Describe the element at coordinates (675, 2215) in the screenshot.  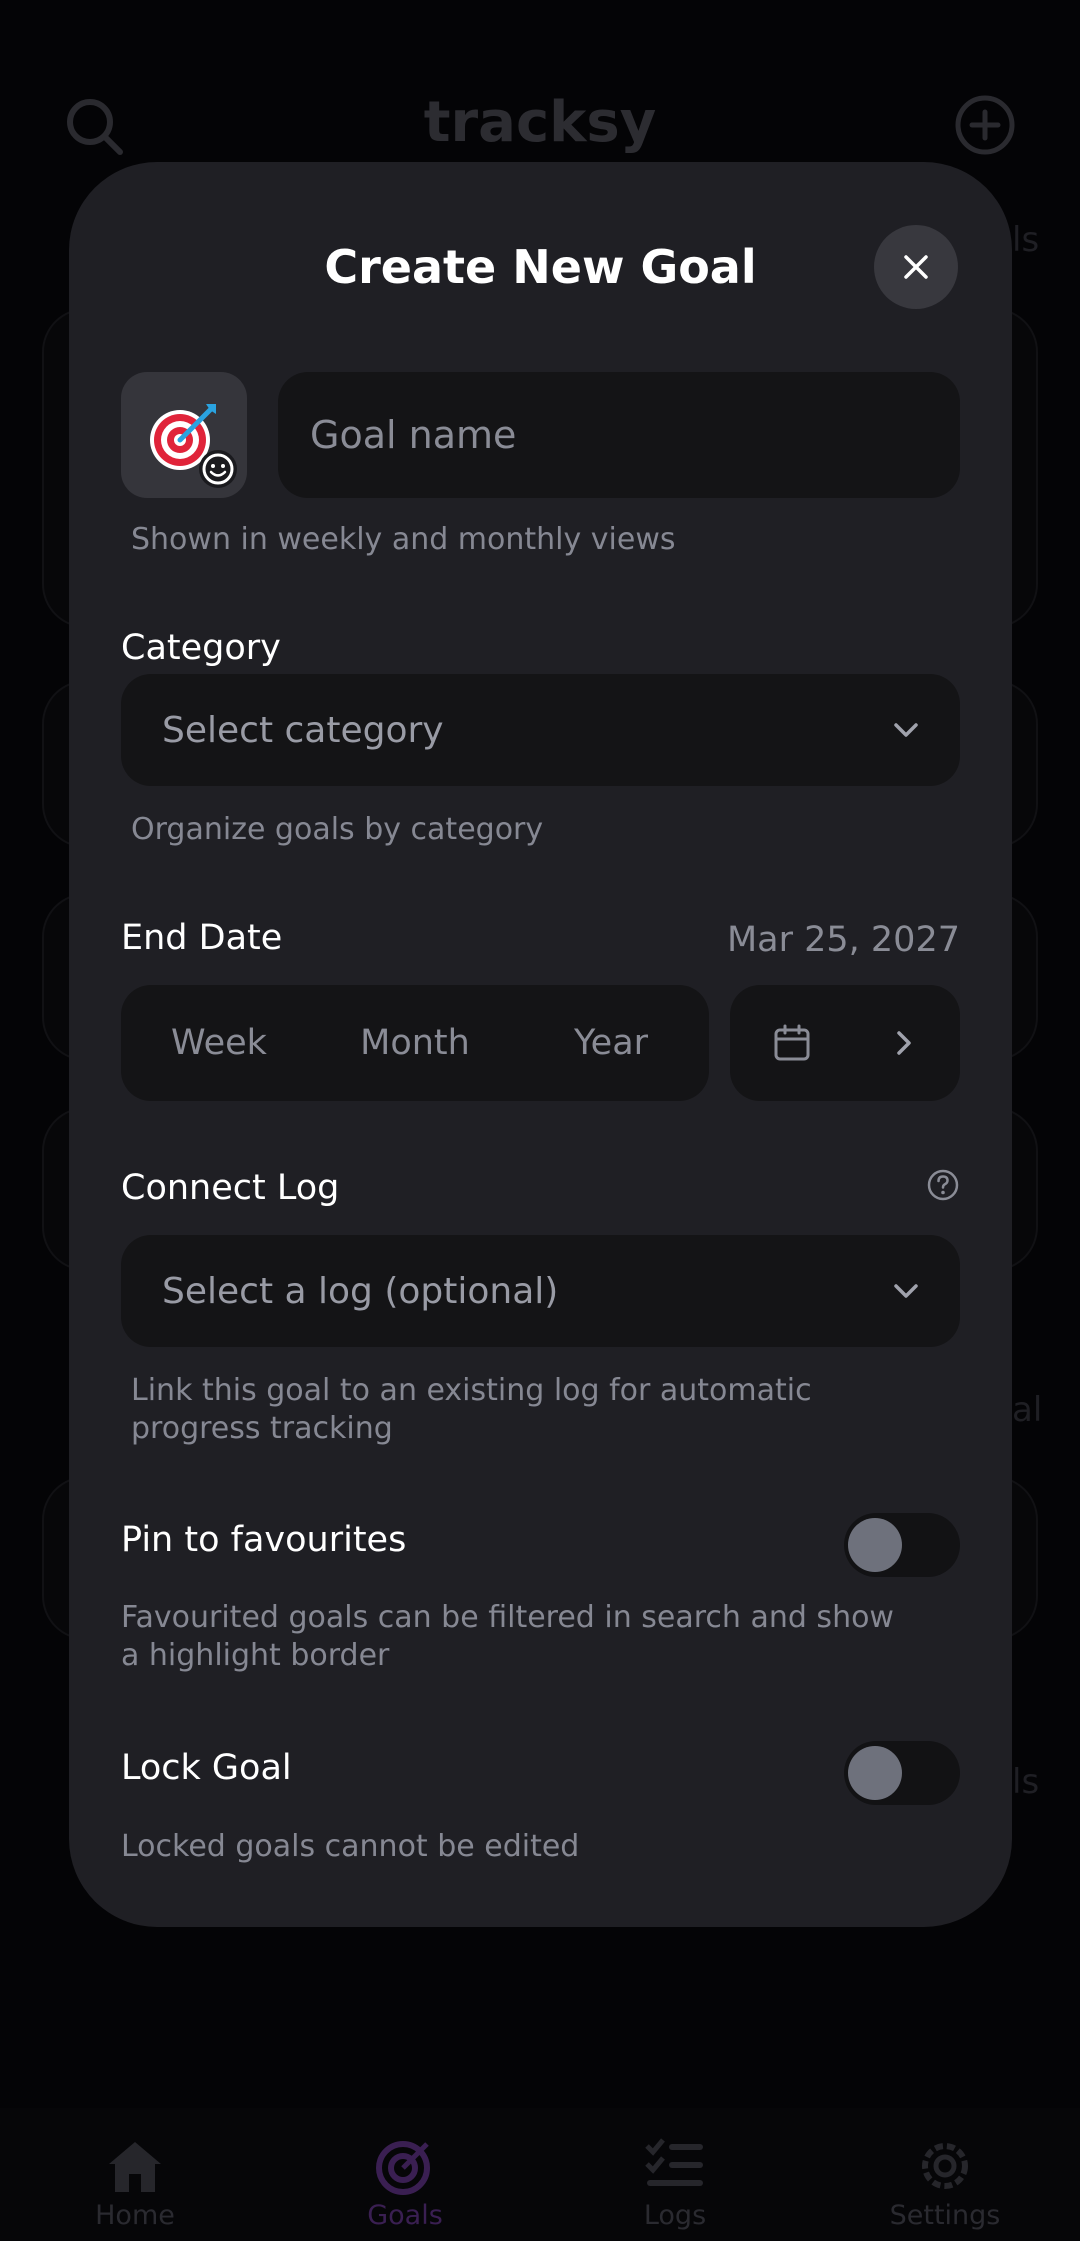
I see `nav-logs-label: Logs` at that location.